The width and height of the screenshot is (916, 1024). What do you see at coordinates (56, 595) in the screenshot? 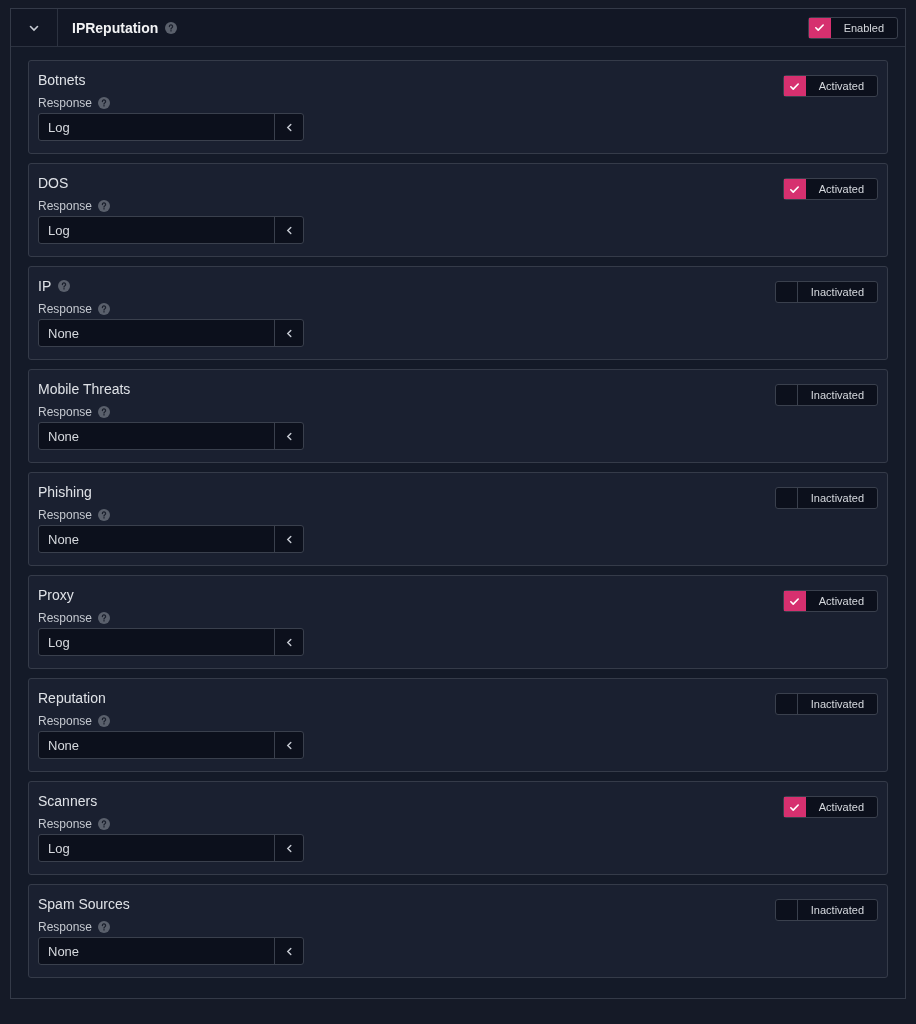
I see `category-name: Proxy` at bounding box center [56, 595].